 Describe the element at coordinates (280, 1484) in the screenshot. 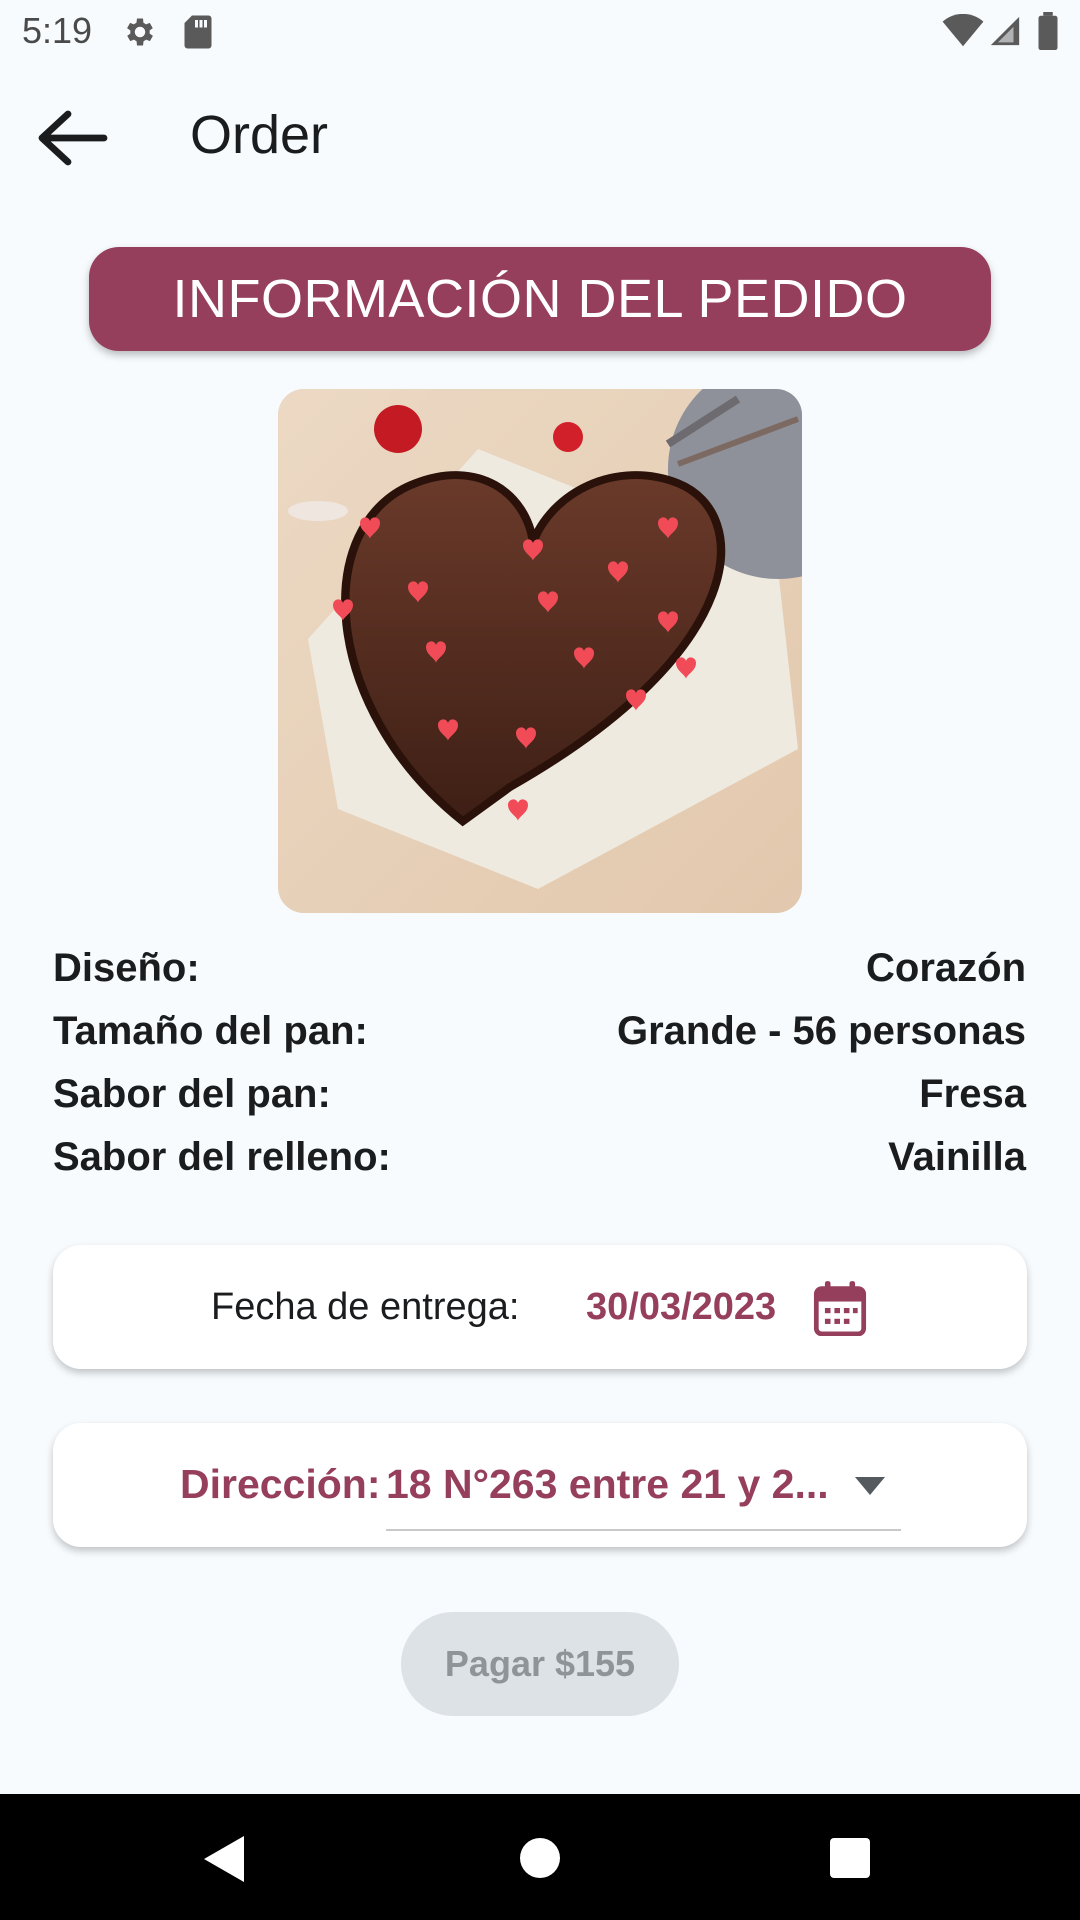

I see `address-label: Dirección:` at that location.